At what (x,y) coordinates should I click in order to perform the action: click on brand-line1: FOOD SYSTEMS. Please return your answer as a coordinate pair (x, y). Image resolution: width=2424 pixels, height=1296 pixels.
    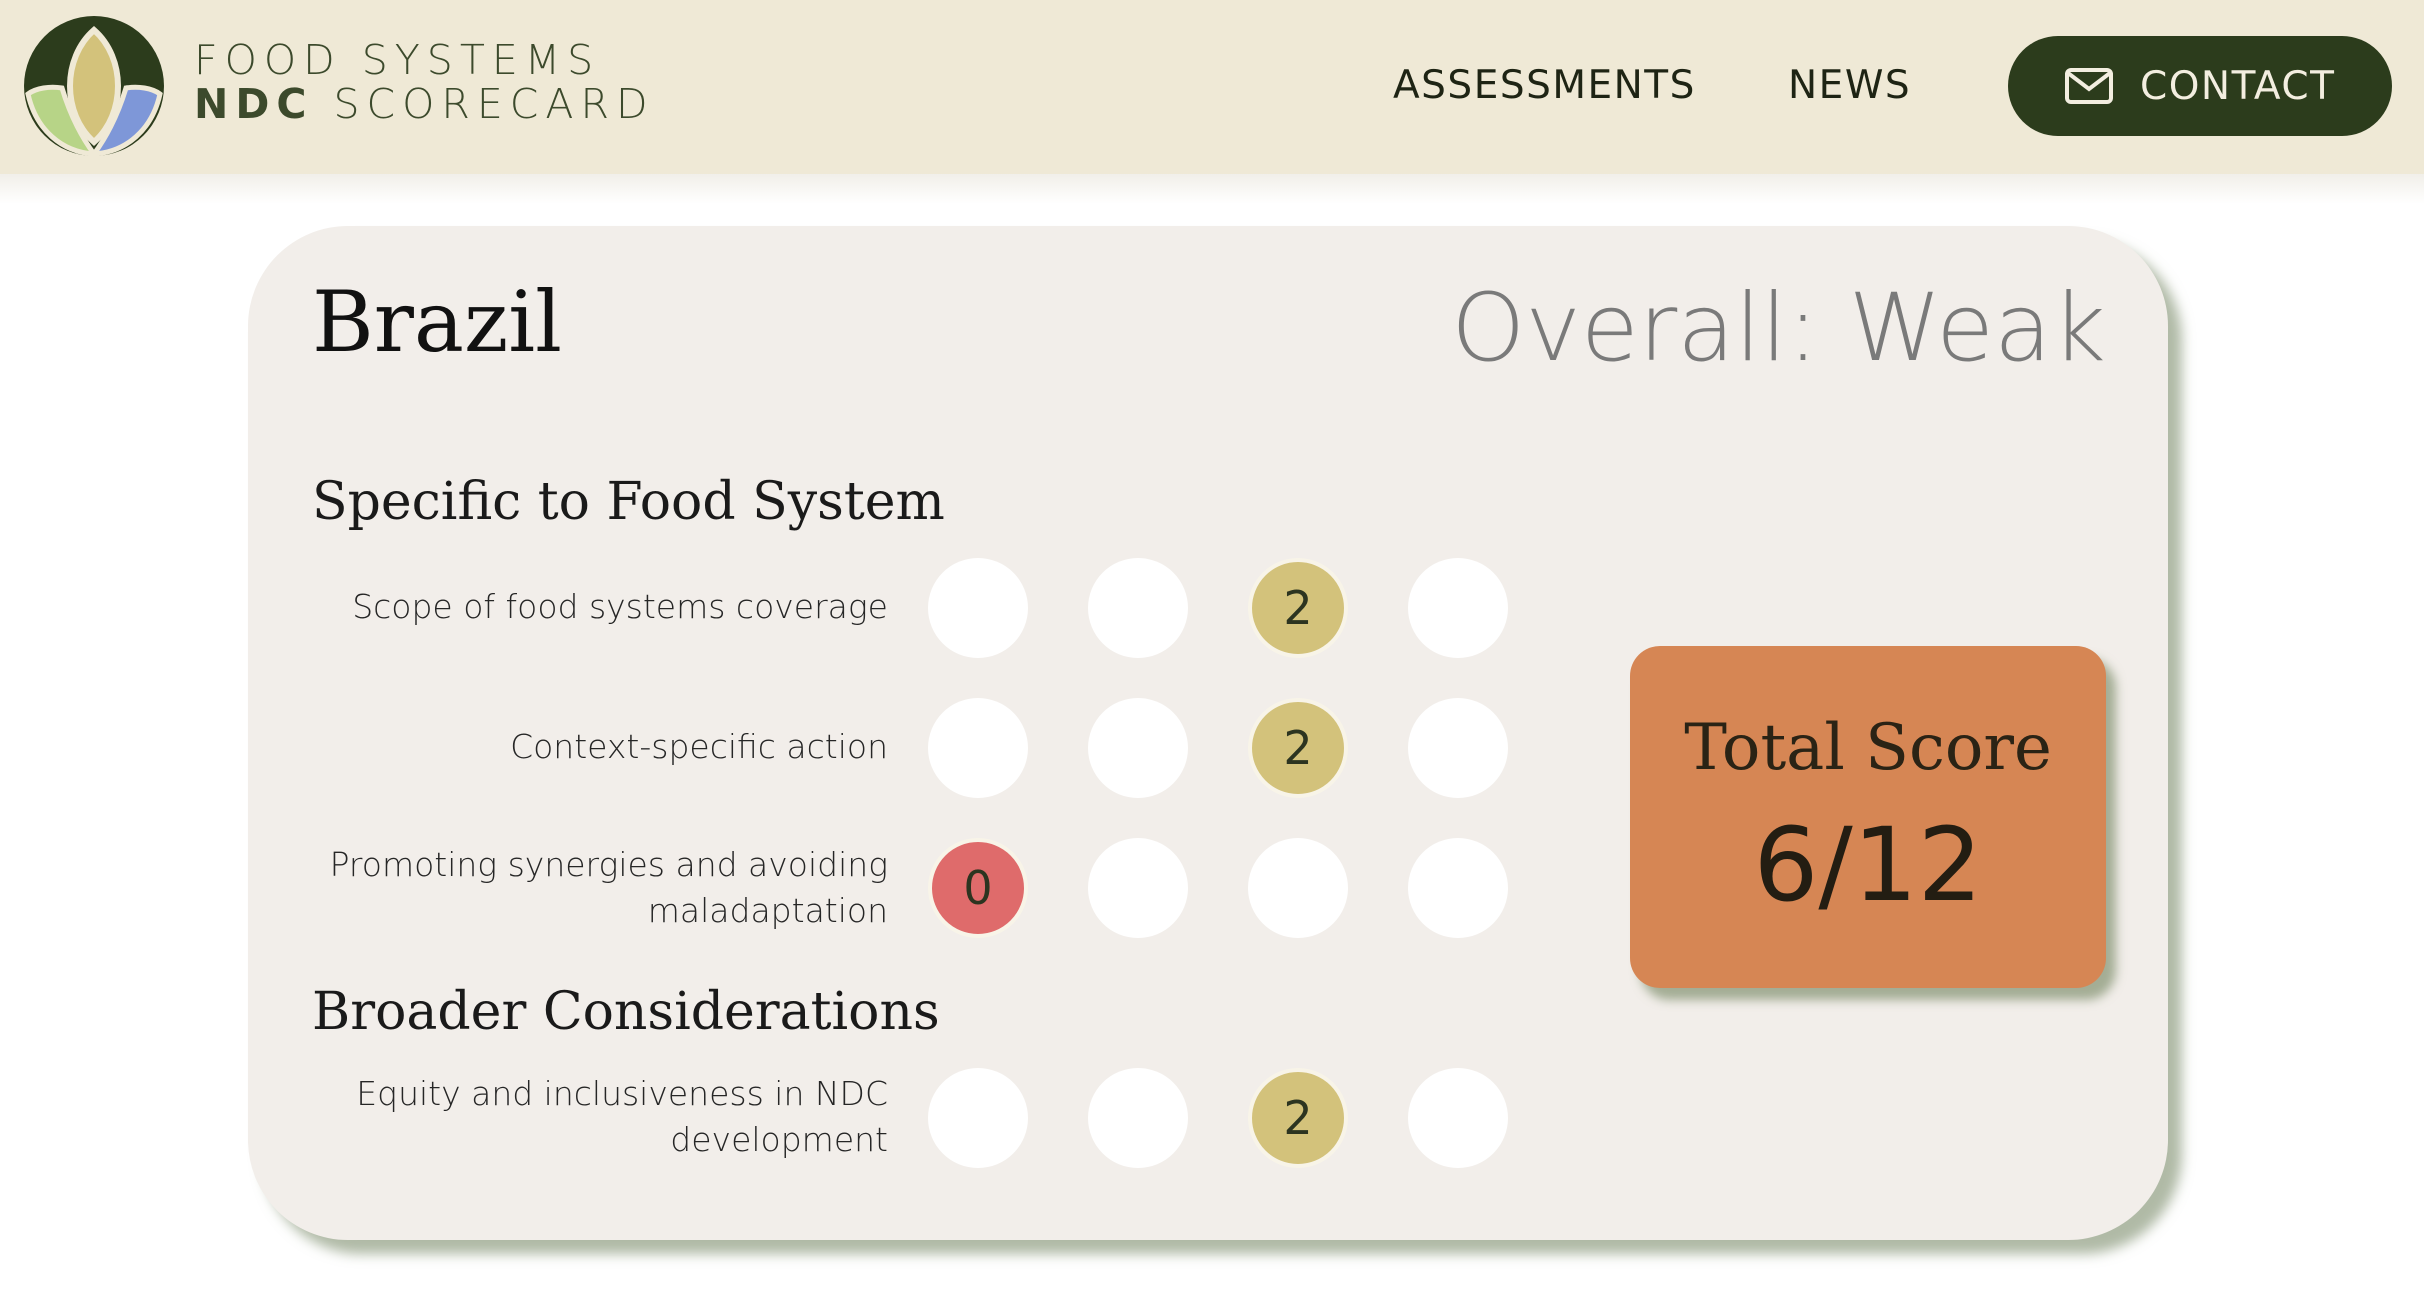
    Looking at the image, I should click on (397, 60).